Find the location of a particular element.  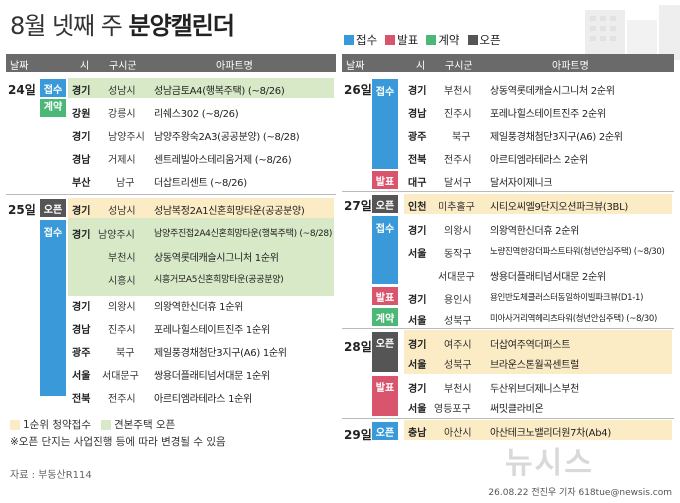

credit-text: 26.08.22 전진우 기자 618tue@newsis.com is located at coordinates (580, 493).